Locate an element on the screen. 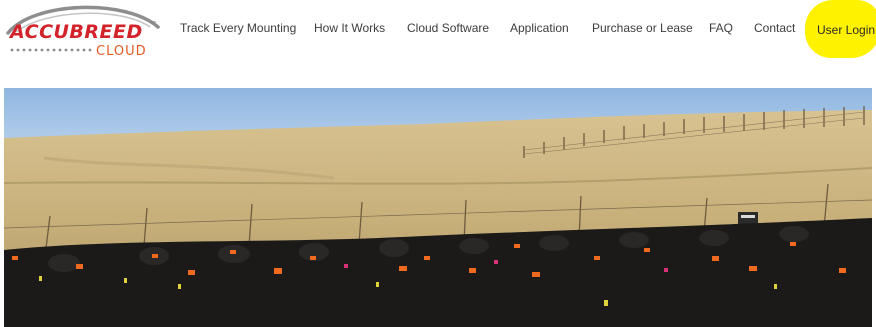 The width and height of the screenshot is (876, 327). logo-wordmark: ACCUBREED is located at coordinates (76, 32).